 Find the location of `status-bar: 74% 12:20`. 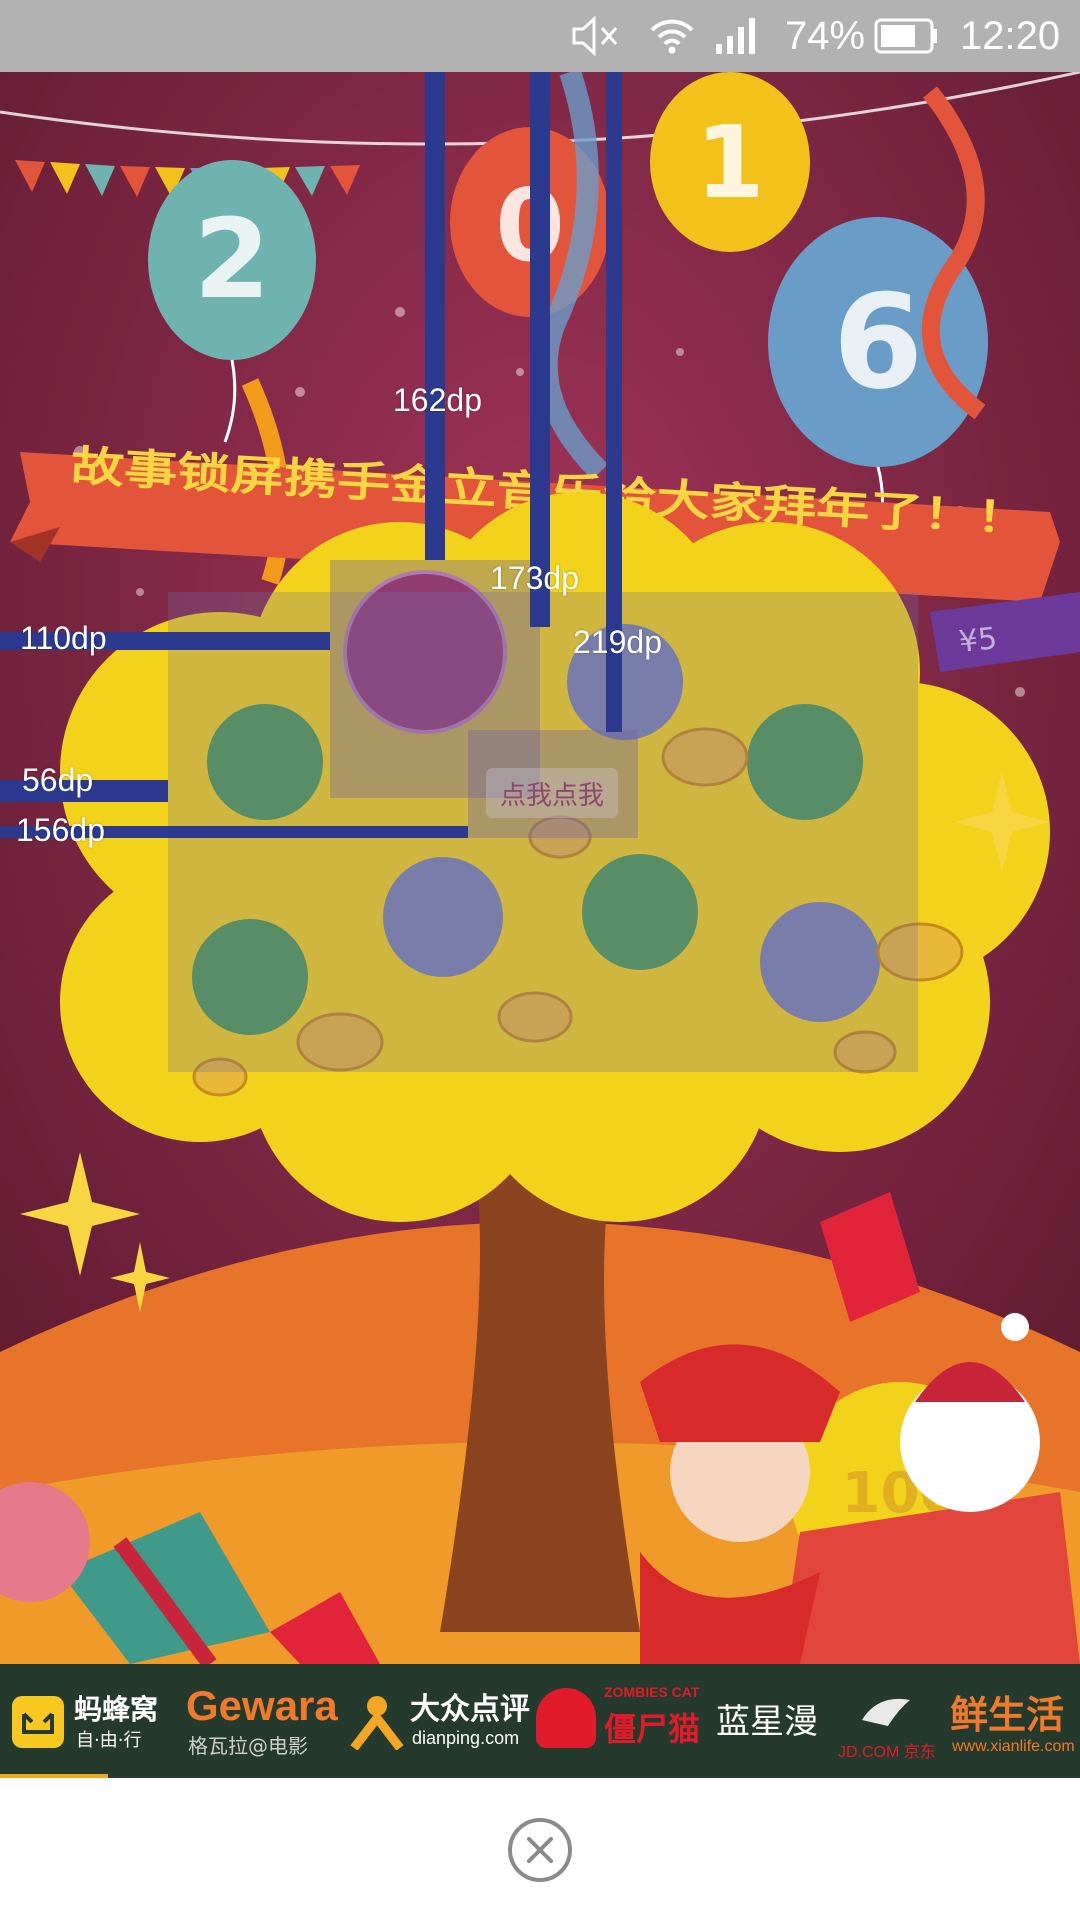

status-bar: 74% 12:20 is located at coordinates (540, 36).